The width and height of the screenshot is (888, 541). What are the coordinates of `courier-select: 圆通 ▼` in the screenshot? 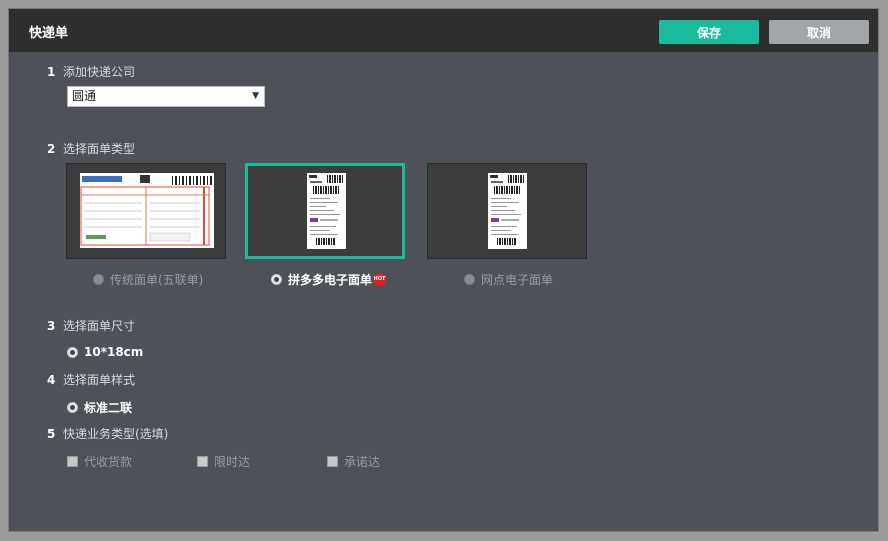 It's located at (166, 96).